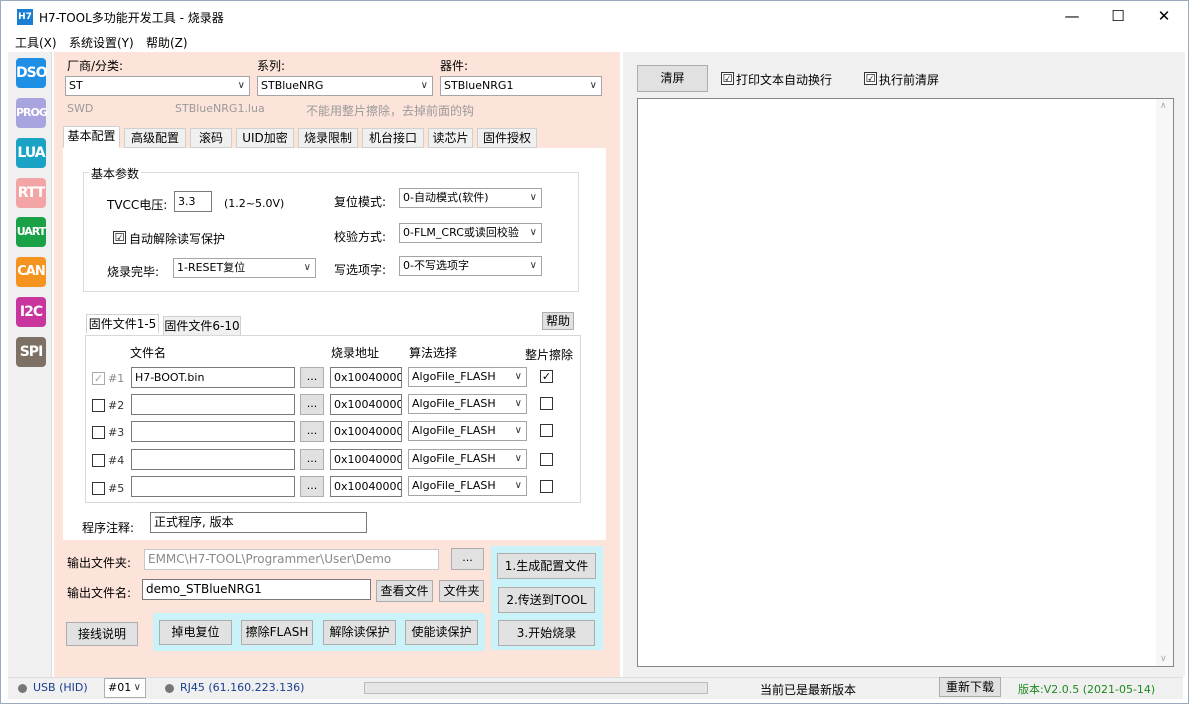  Describe the element at coordinates (727, 78) in the screenshot. I see `auto-wrap-checkbox: ☑` at that location.